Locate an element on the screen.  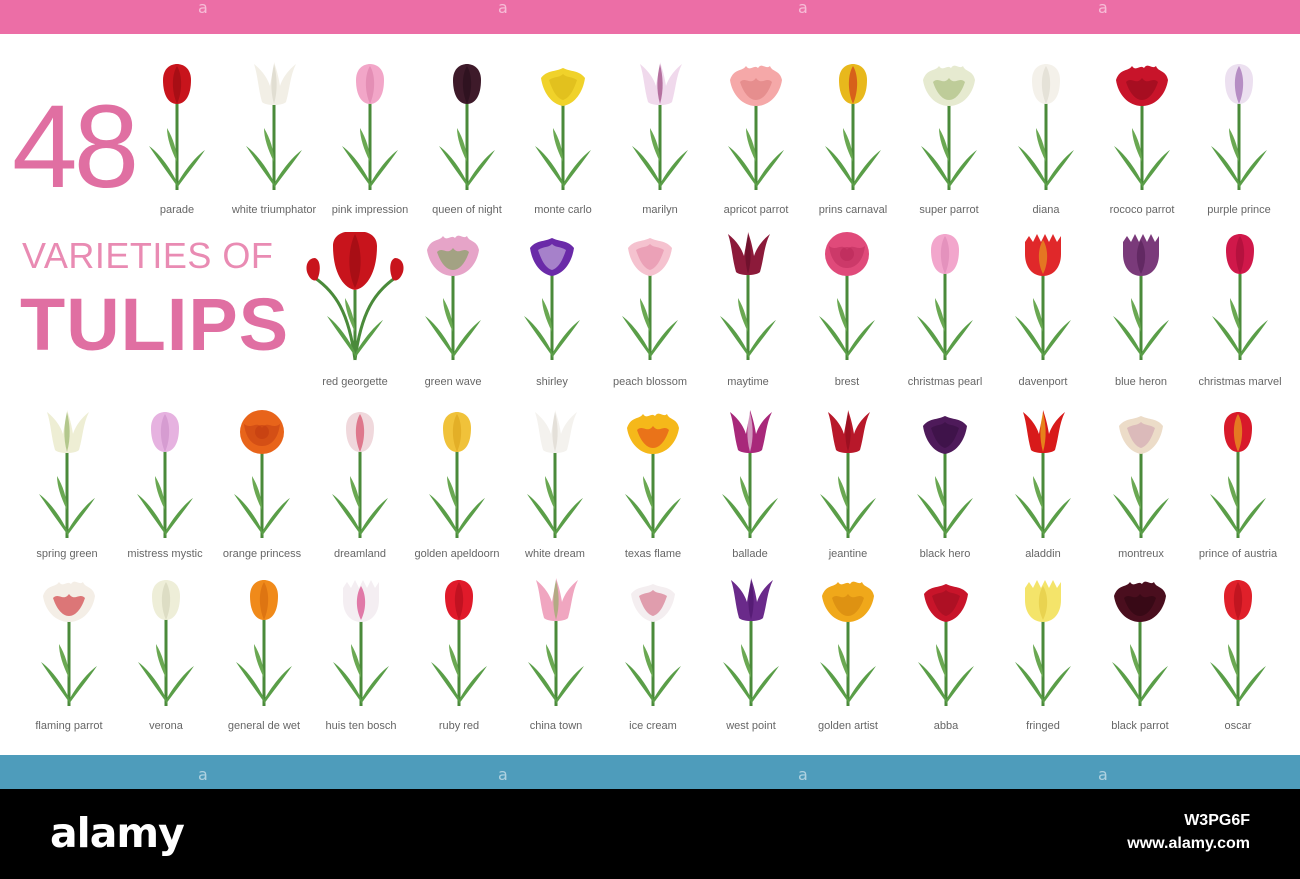
tulip-card: dreamland is located at coordinates (360, 490).